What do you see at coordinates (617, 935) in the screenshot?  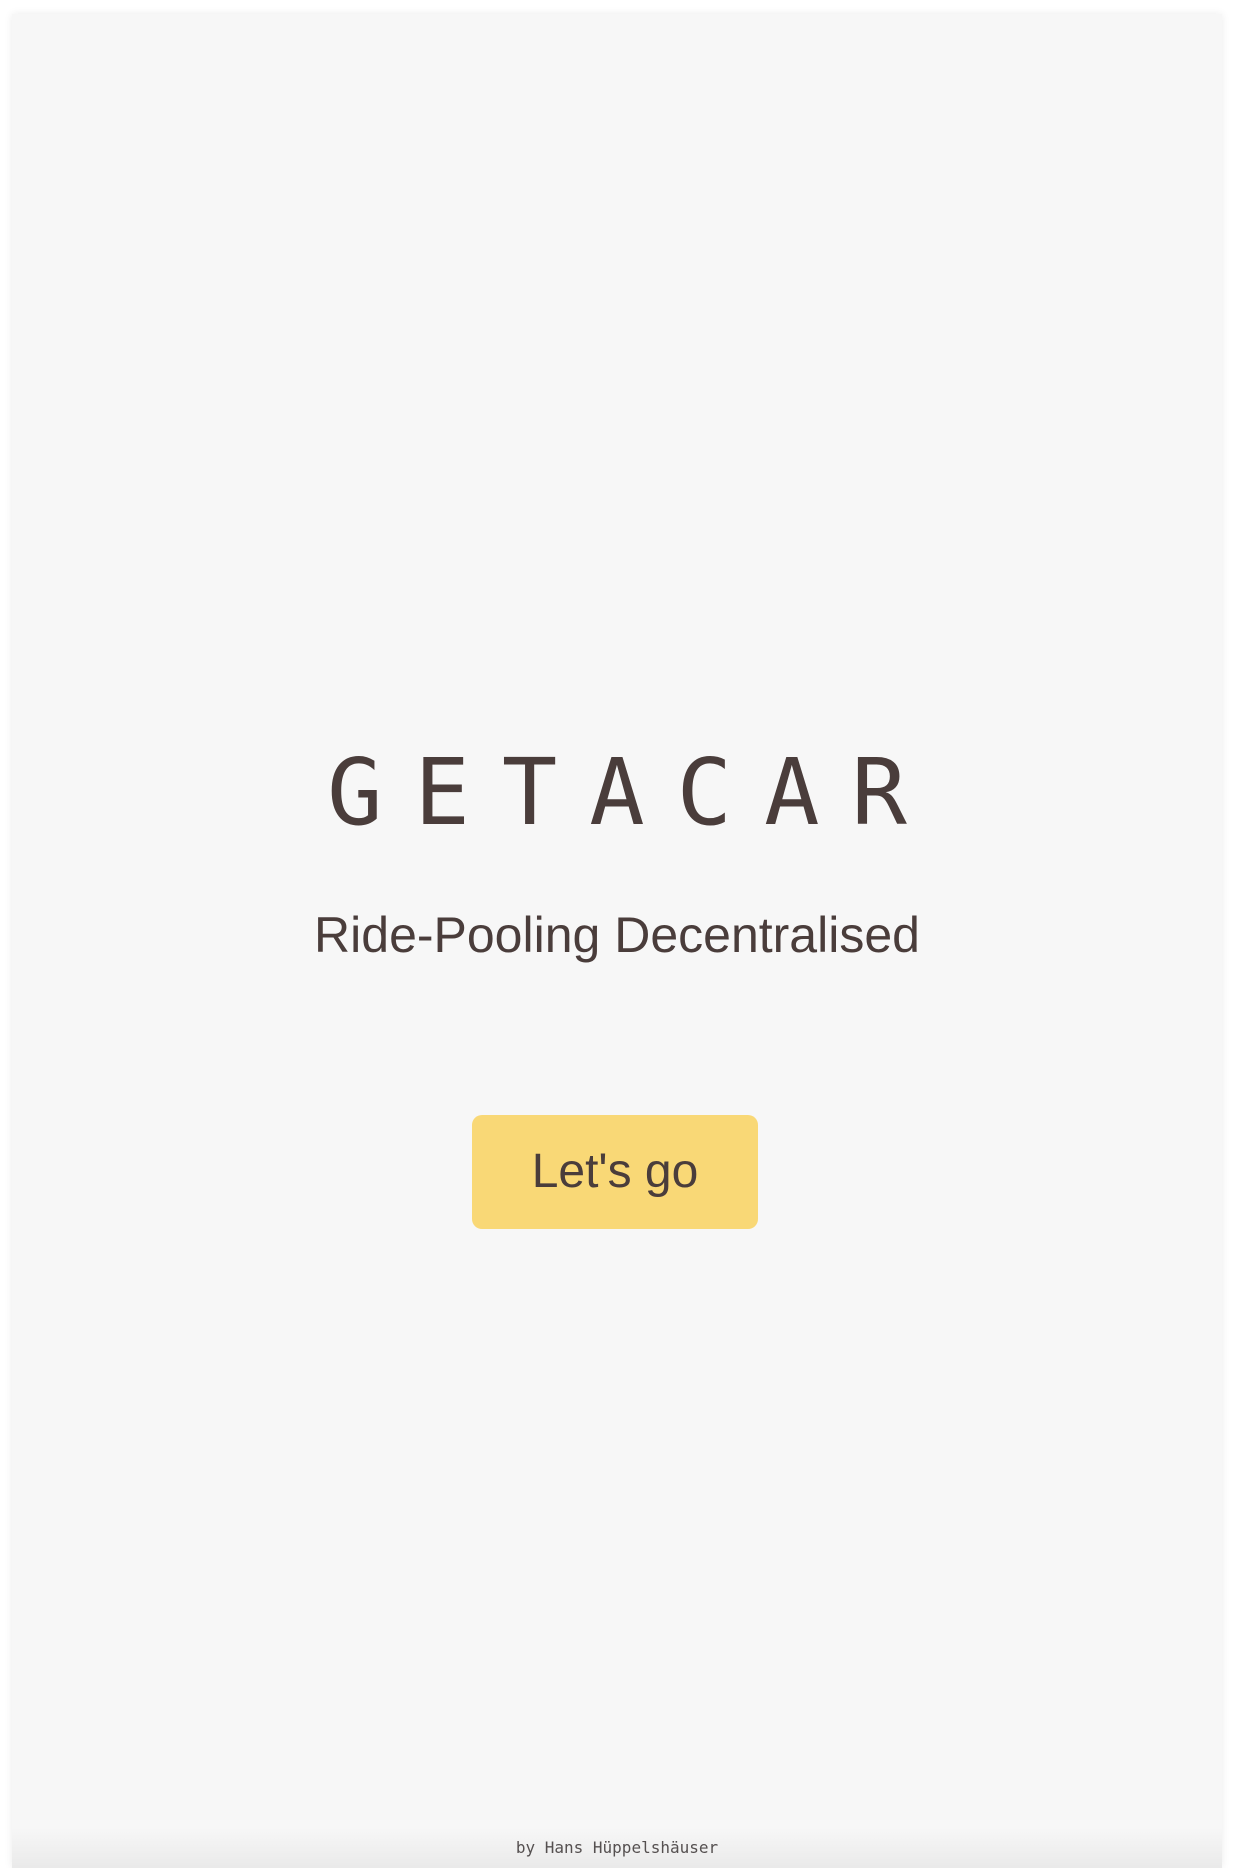 I see `app-tagline: Ride-Pooling Decentralised` at bounding box center [617, 935].